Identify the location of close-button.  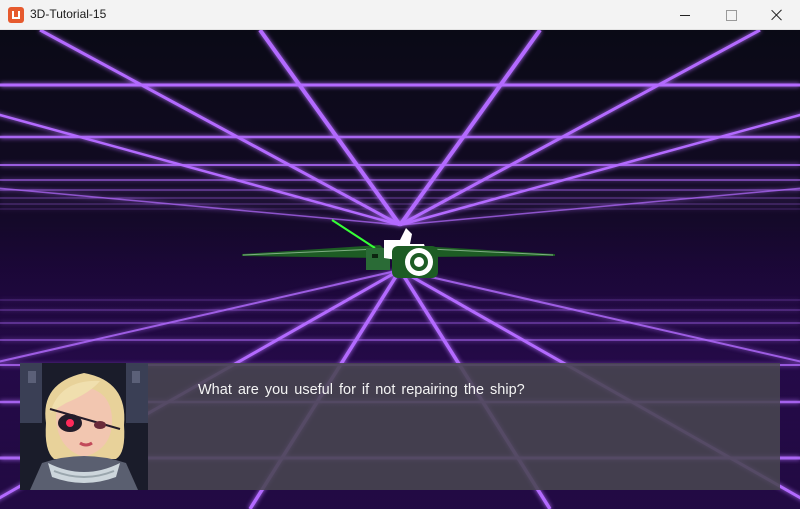
(777, 15).